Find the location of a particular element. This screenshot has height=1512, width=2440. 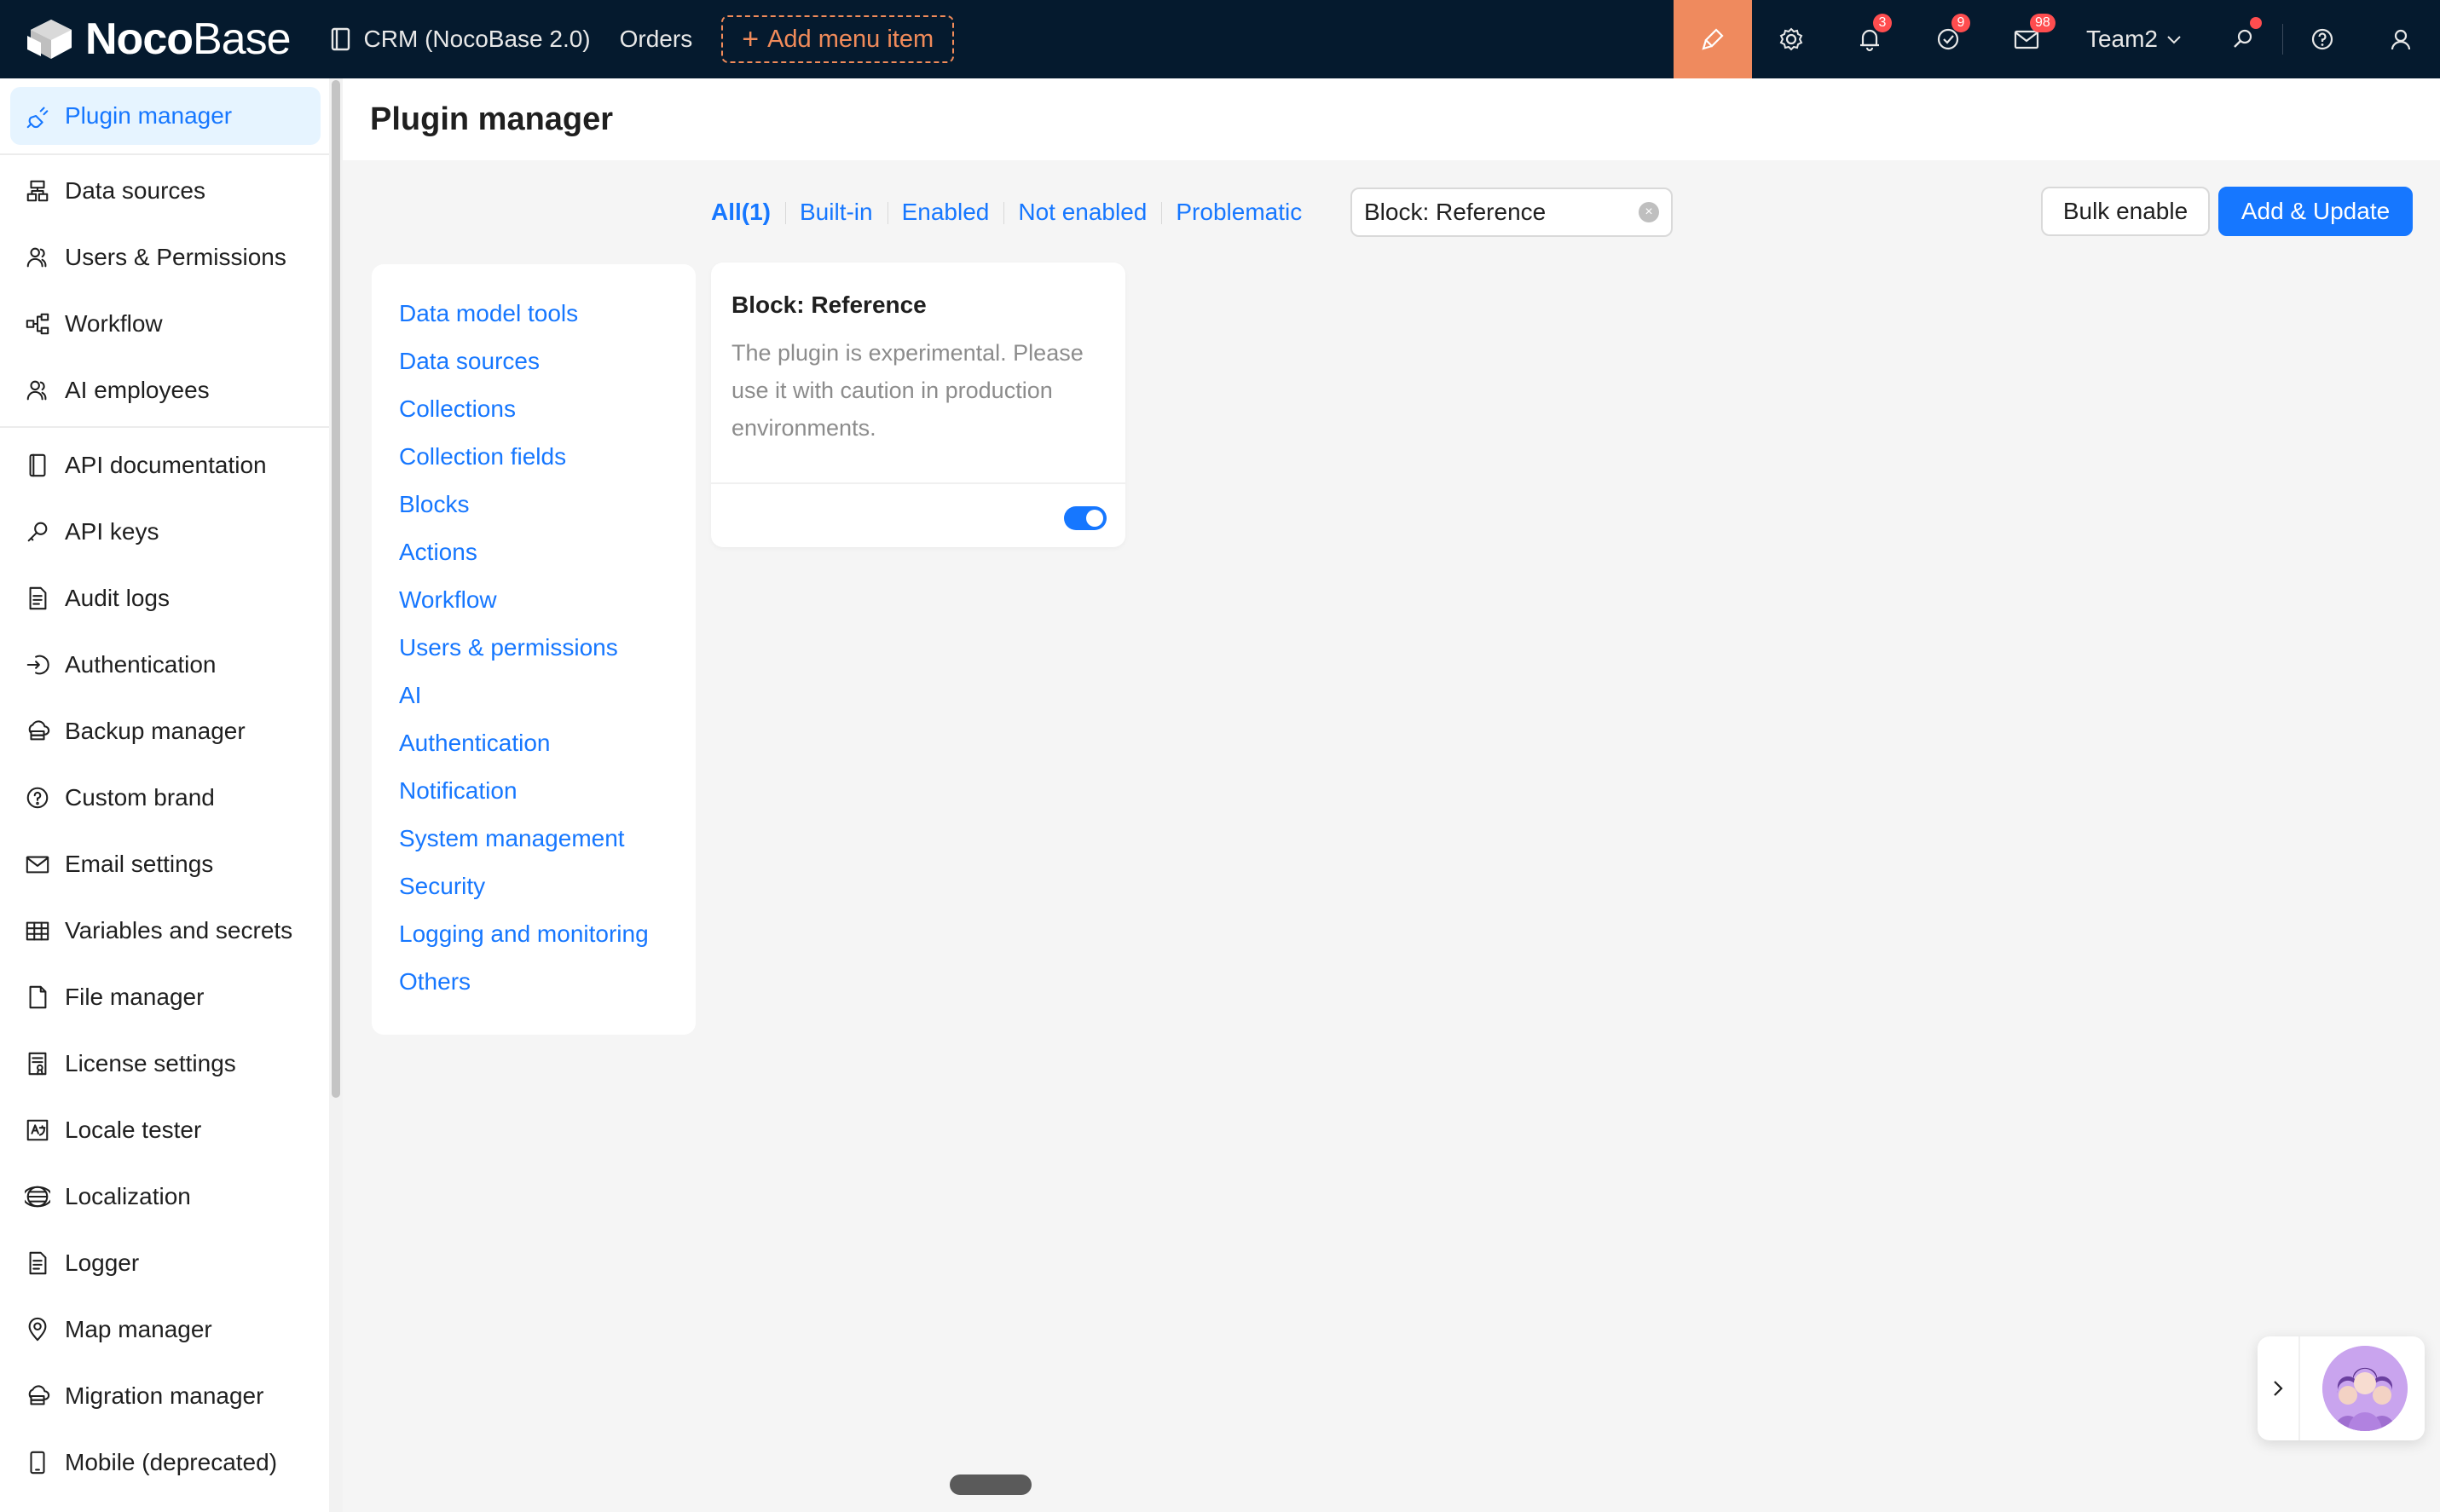

sidebar-item-label: API documentation is located at coordinates (166, 465).